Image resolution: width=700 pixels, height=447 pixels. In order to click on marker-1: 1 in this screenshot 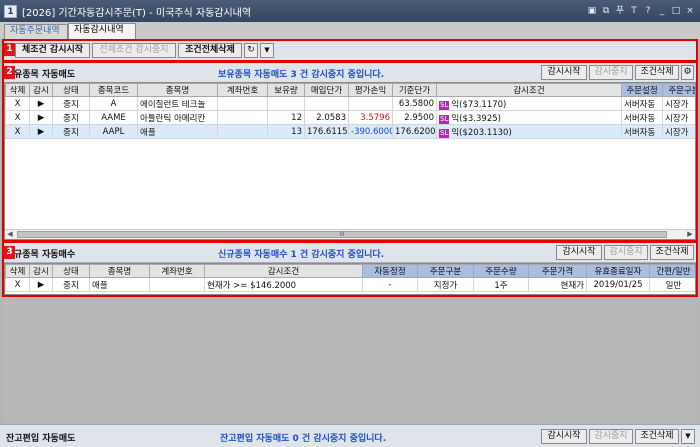, I will do `click(9, 49)`.